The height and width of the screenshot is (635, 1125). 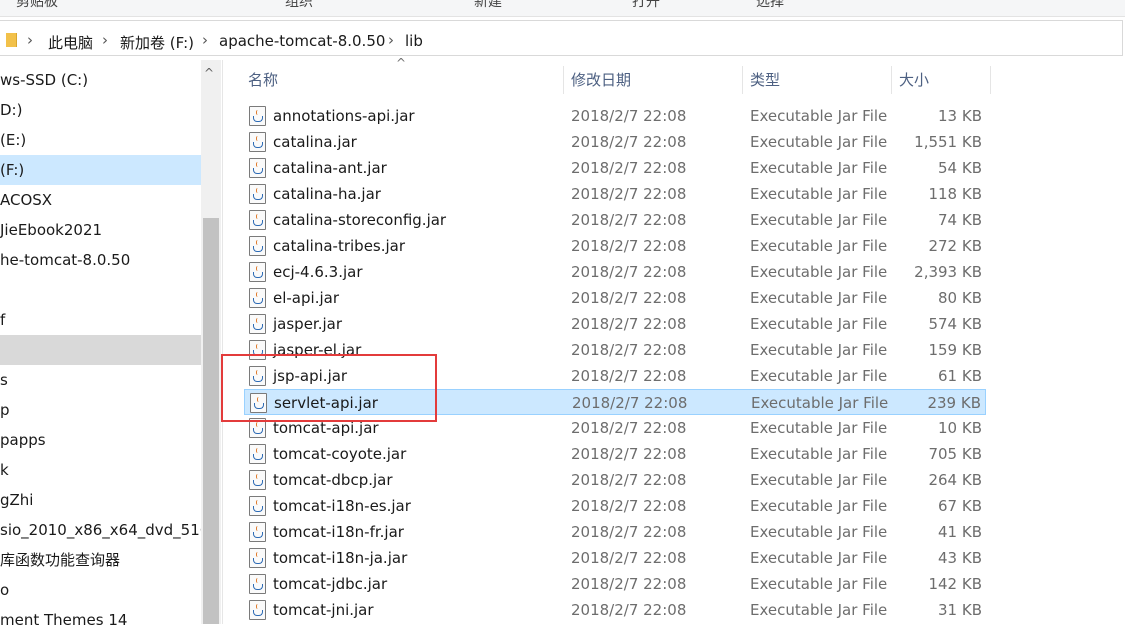 What do you see at coordinates (601, 80) in the screenshot?
I see `column-header-date: 修改日期` at bounding box center [601, 80].